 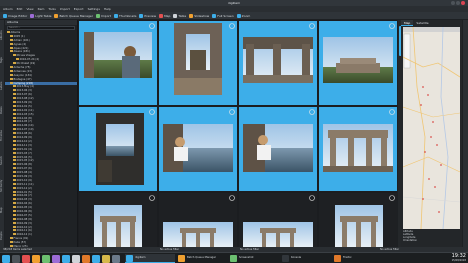 I want to click on toolbar-thumbnails-button: Thumbnails, so click(x=124, y=15).